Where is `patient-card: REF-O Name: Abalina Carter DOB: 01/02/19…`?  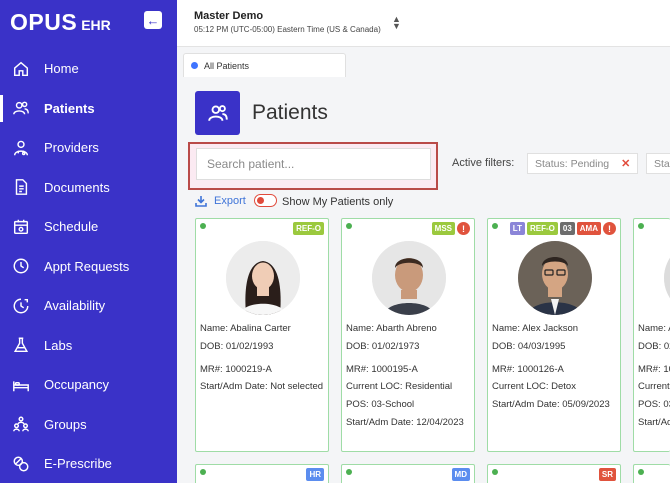
patient-card: REF-O Name: Abalina Carter DOB: 01/02/19… is located at coordinates (262, 335).